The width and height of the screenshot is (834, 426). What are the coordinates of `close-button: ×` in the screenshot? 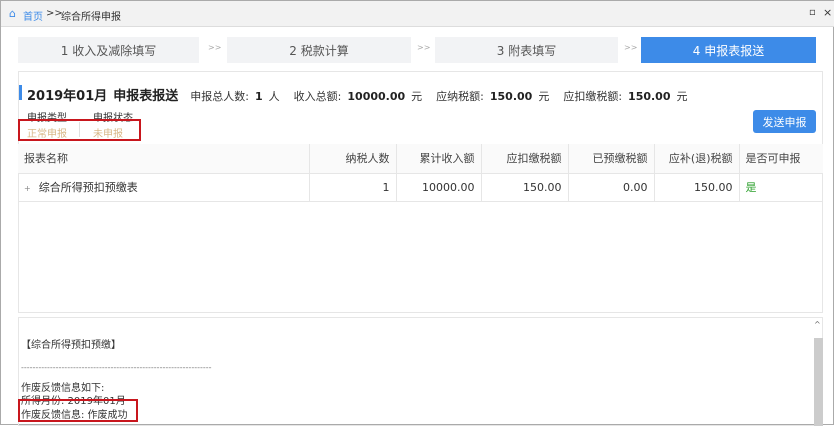 It's located at (827, 12).